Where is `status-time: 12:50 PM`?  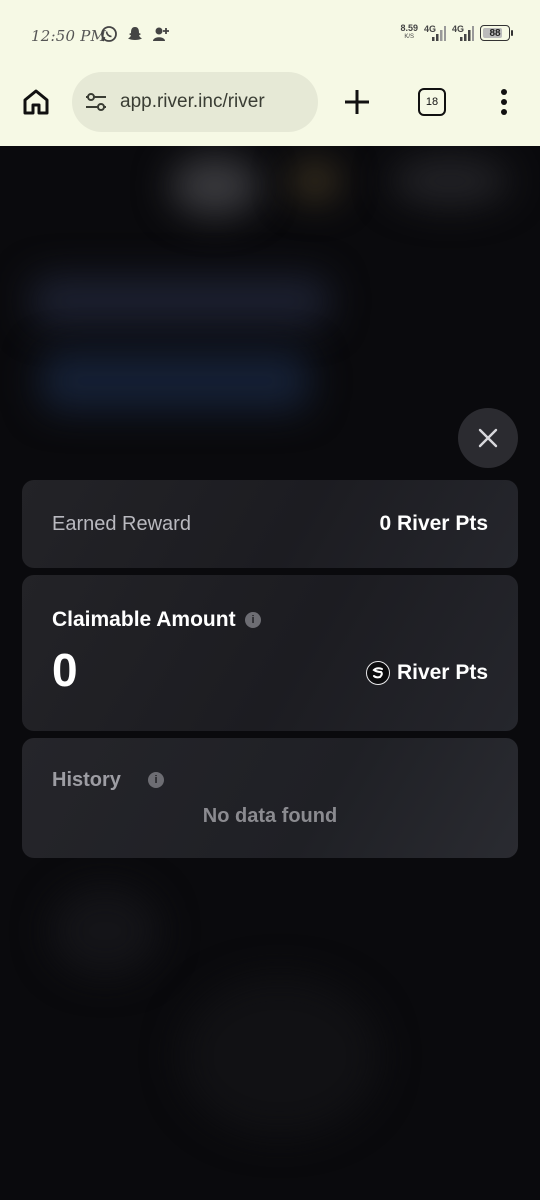 status-time: 12:50 PM is located at coordinates (69, 36).